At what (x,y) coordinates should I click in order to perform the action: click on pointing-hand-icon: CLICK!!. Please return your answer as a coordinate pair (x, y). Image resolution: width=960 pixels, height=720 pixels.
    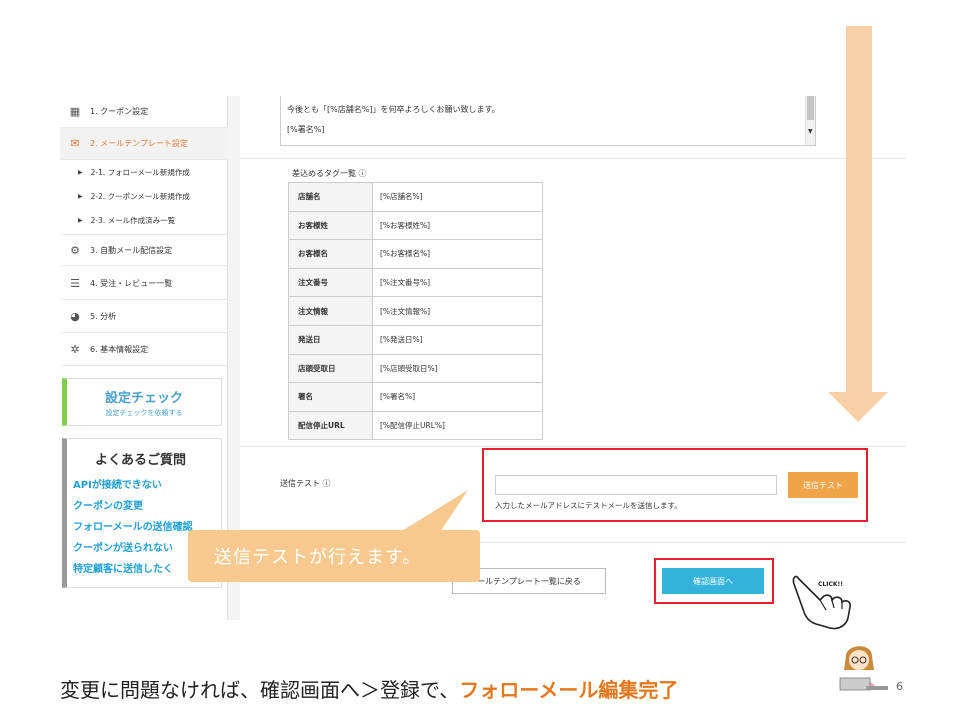
    Looking at the image, I should click on (821, 602).